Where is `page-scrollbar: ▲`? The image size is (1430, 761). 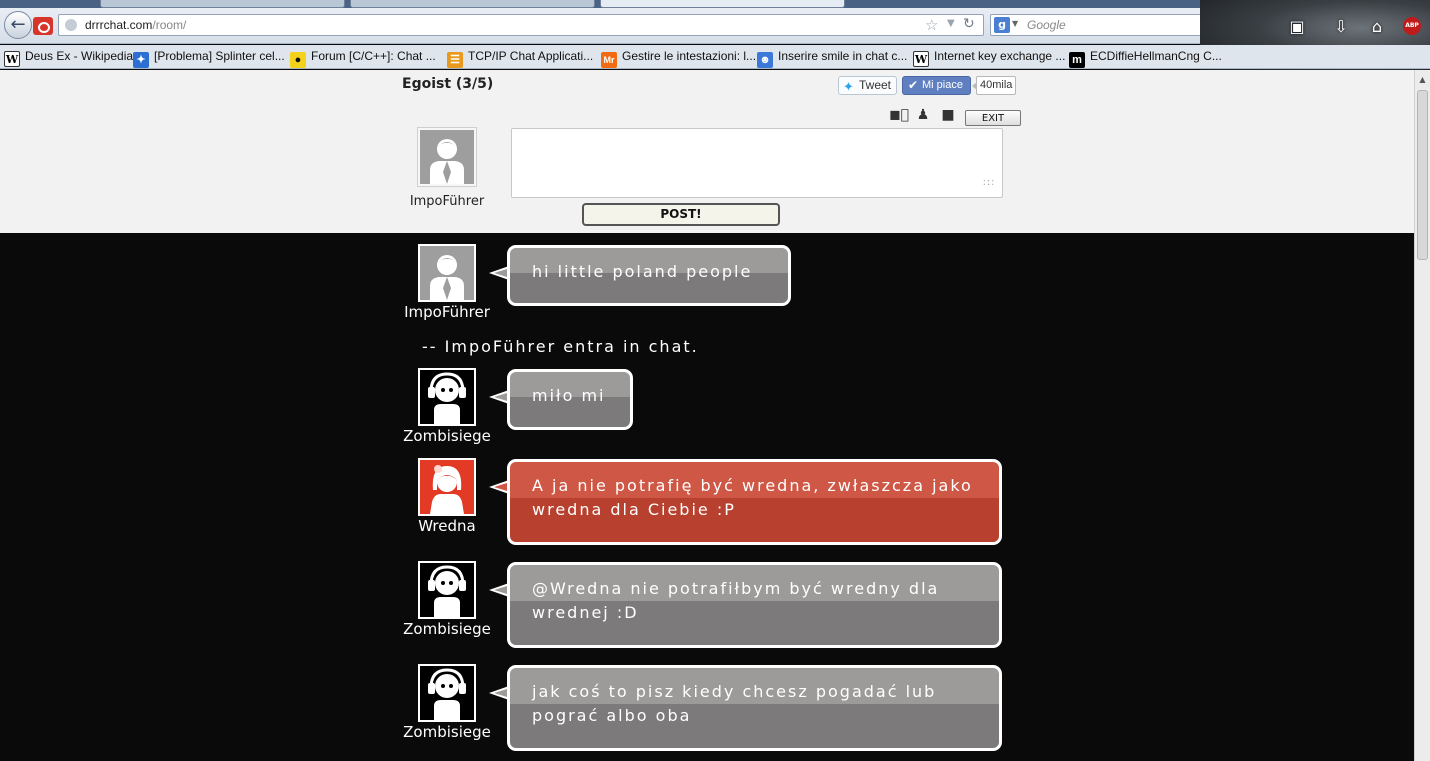 page-scrollbar: ▲ is located at coordinates (1422, 415).